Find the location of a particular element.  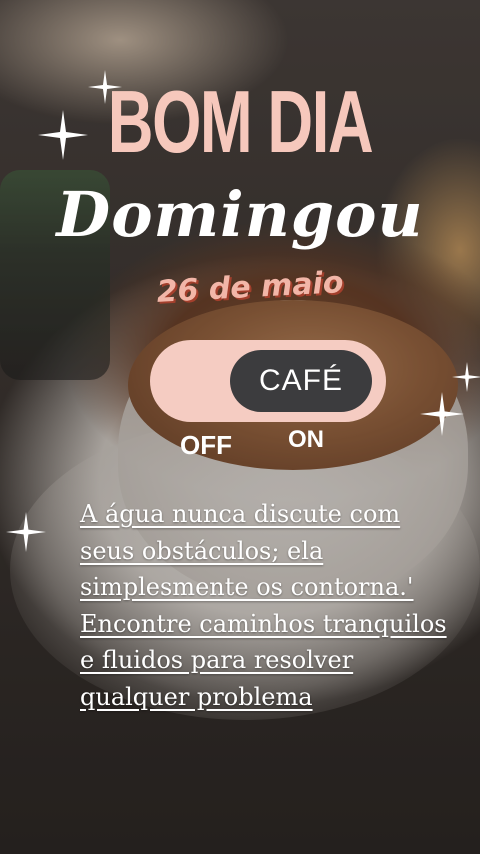

cafe-toggle: CAFÉ is located at coordinates (268, 381).